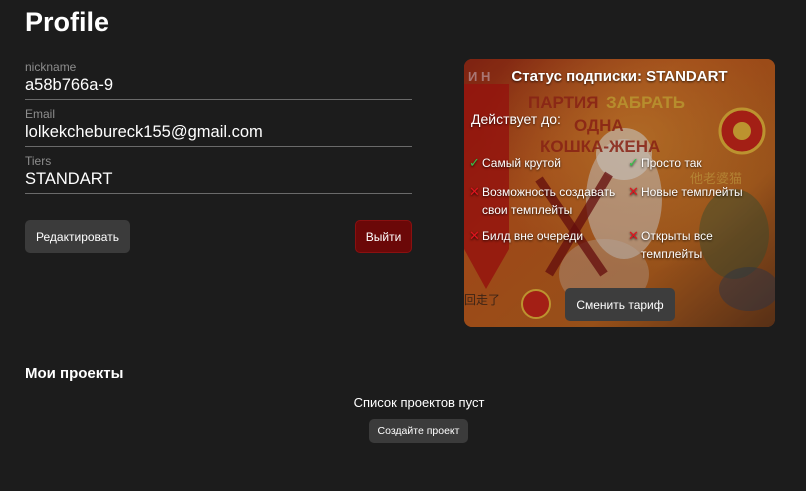  Describe the element at coordinates (67, 22) in the screenshot. I see `page-title: Profile` at that location.